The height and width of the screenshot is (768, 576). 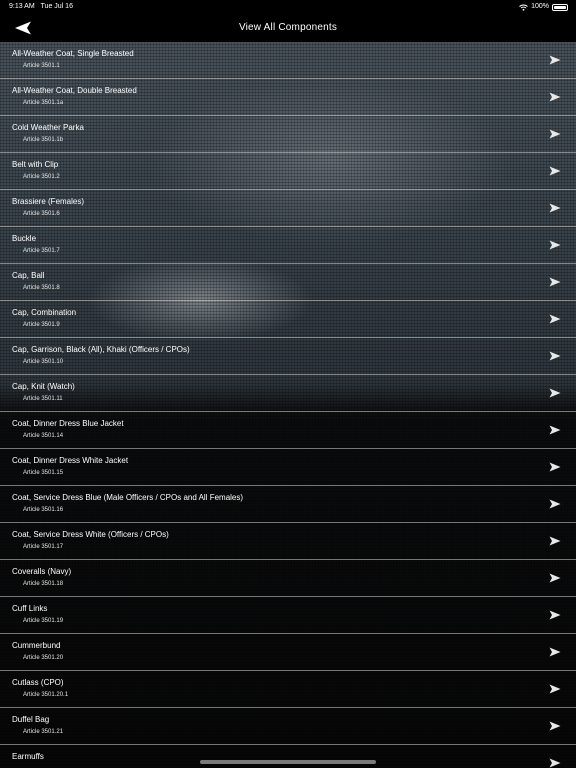 What do you see at coordinates (41, 214) in the screenshot?
I see `item-article: Article 3501.6` at bounding box center [41, 214].